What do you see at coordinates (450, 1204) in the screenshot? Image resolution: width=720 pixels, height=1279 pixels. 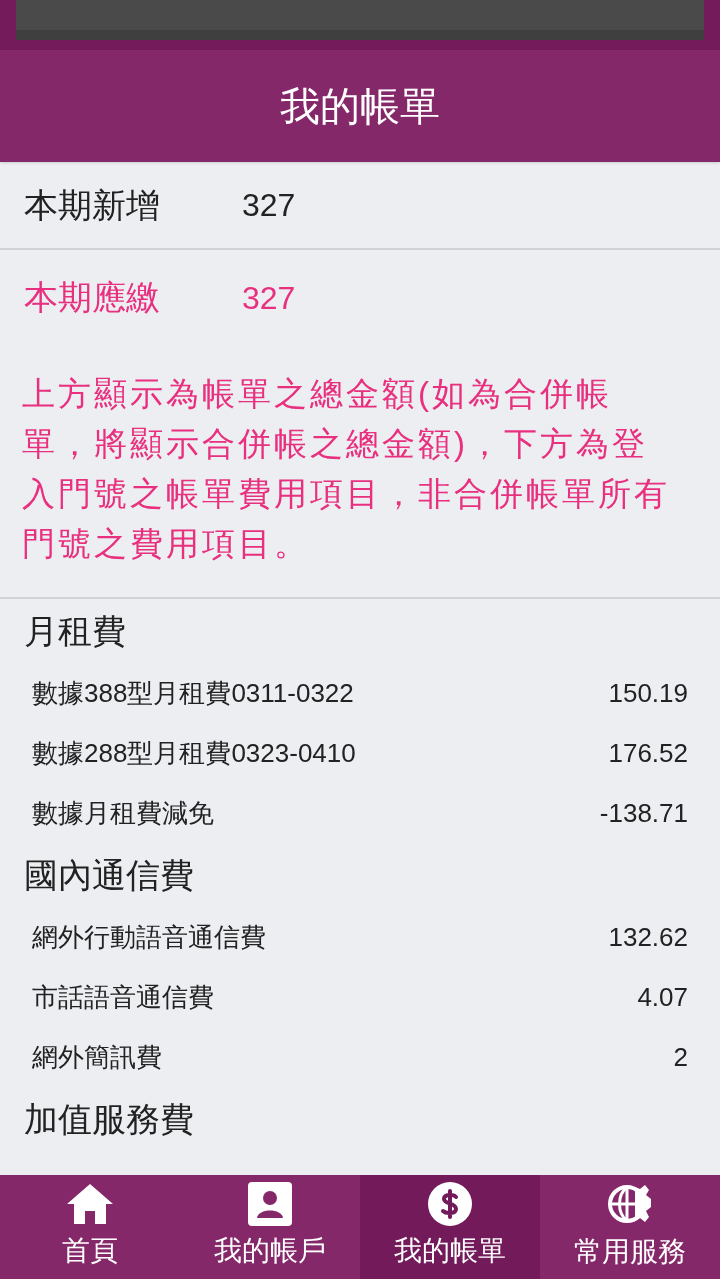 I see `dollar-icon` at bounding box center [450, 1204].